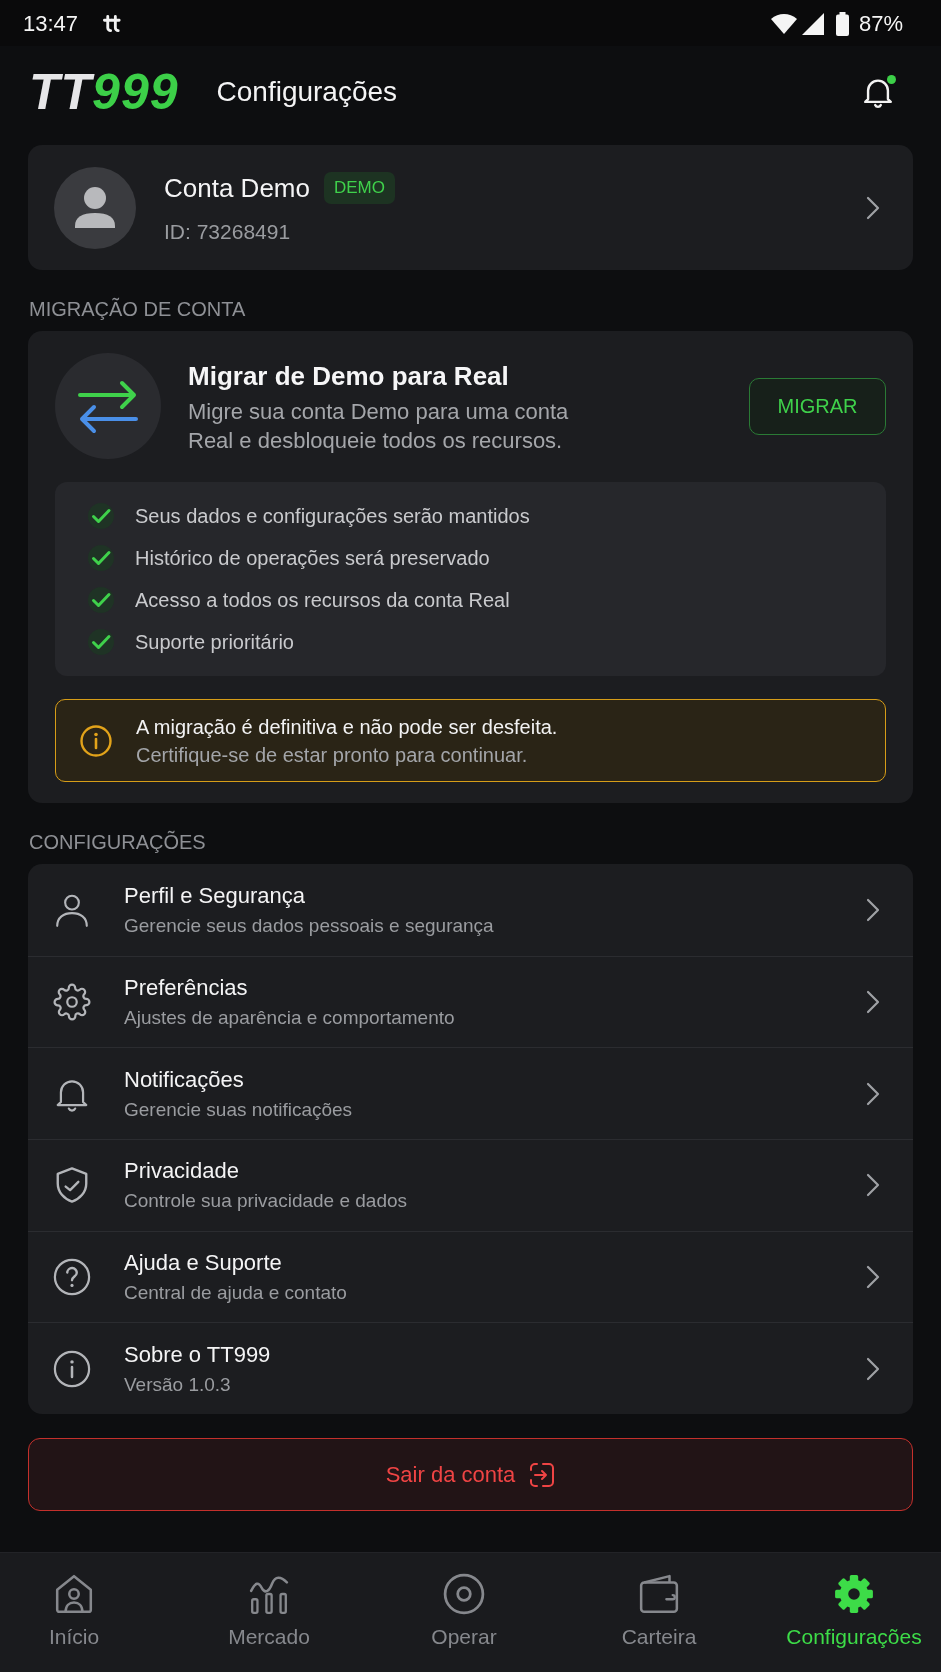  What do you see at coordinates (215, 895) in the screenshot?
I see `item-title: Perfil e Segurança` at bounding box center [215, 895].